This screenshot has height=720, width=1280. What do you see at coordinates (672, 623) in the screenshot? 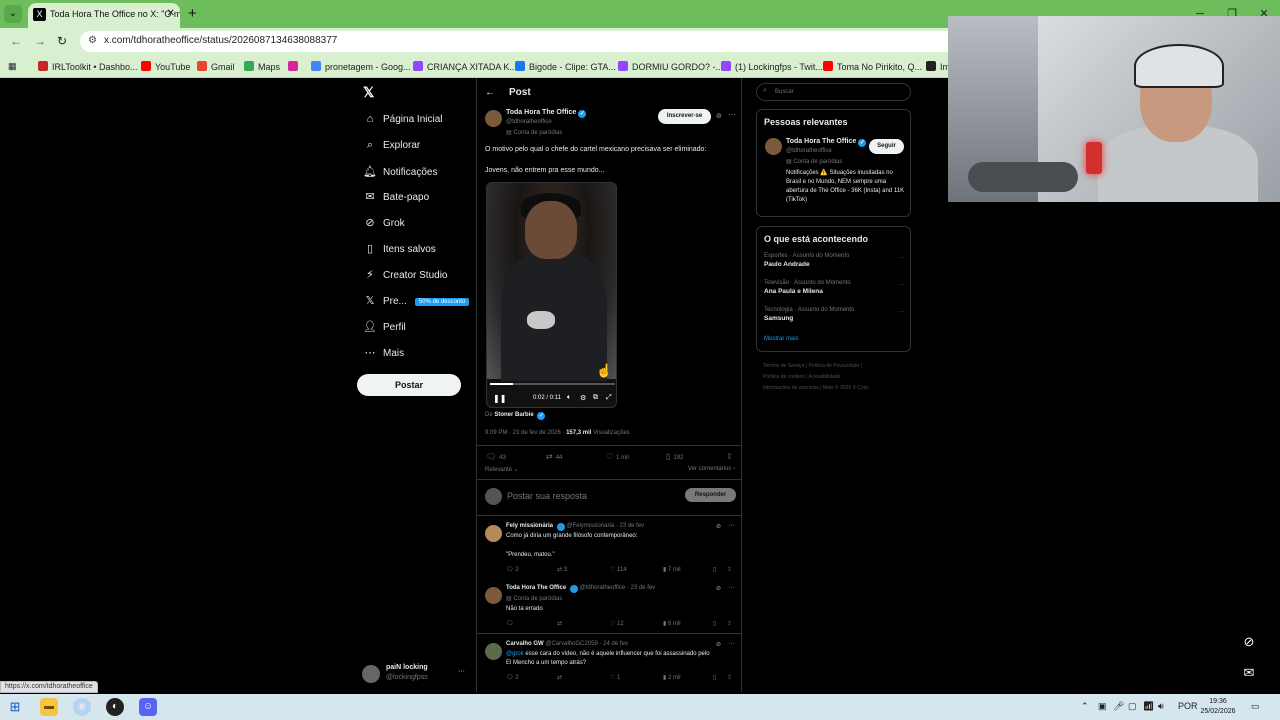
I see `views-action: ▮ 6 mil` at bounding box center [672, 623].